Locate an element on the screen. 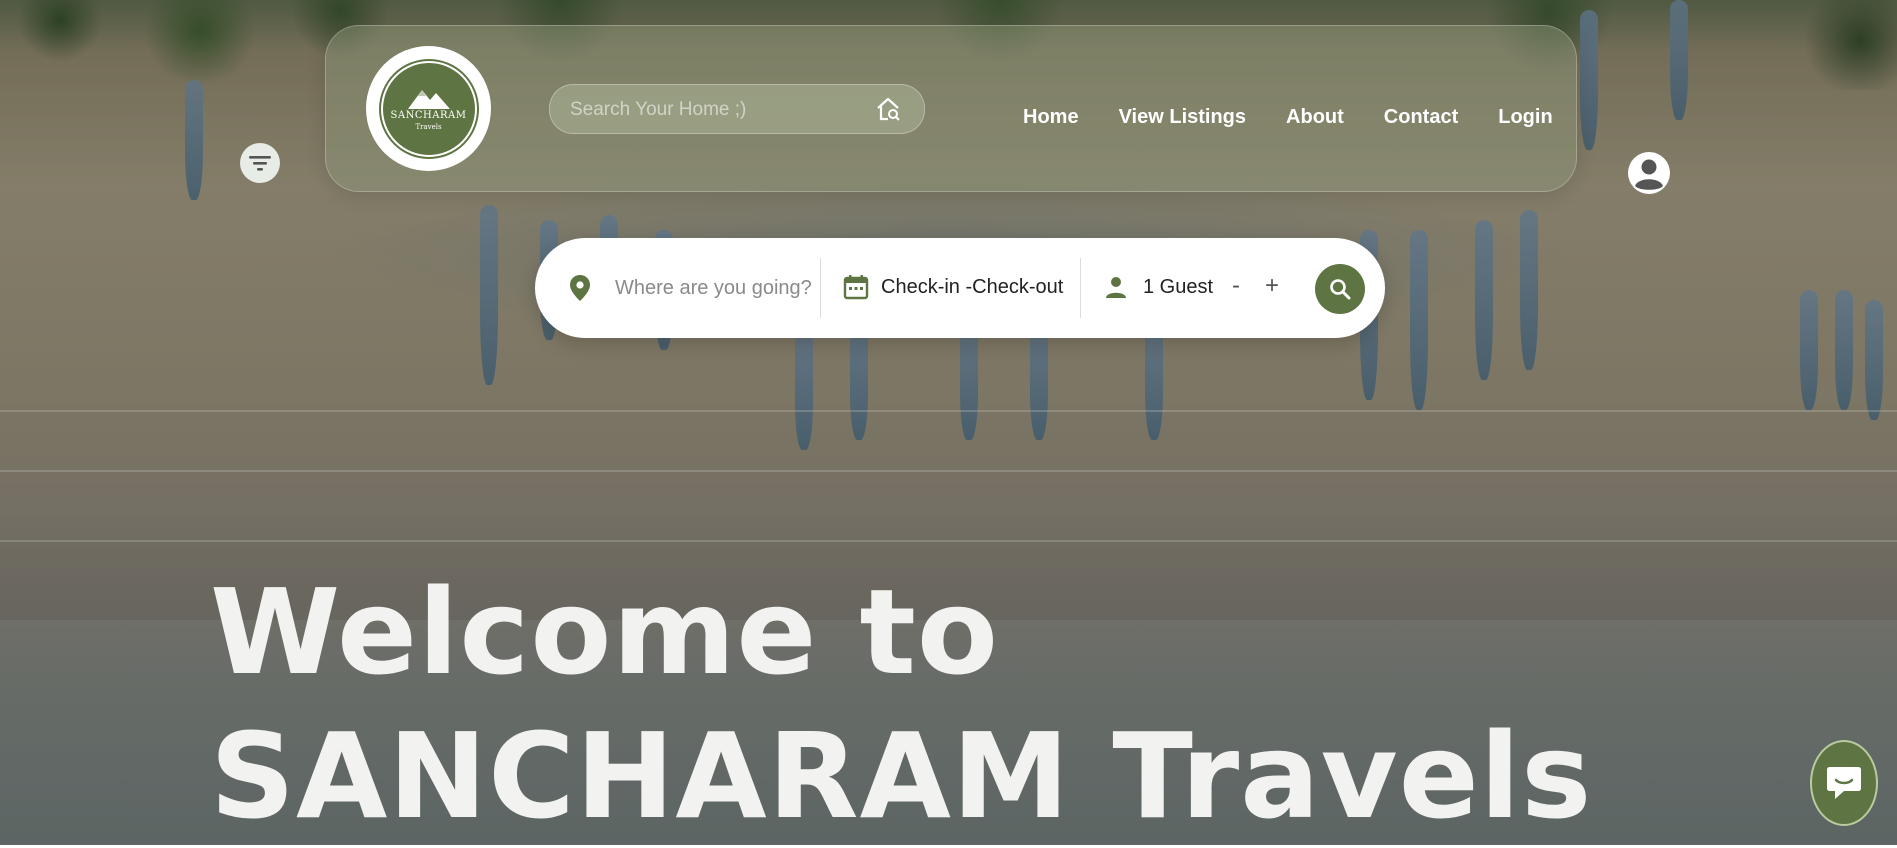 The height and width of the screenshot is (848, 1897). location-pin-icon is located at coordinates (580, 290).